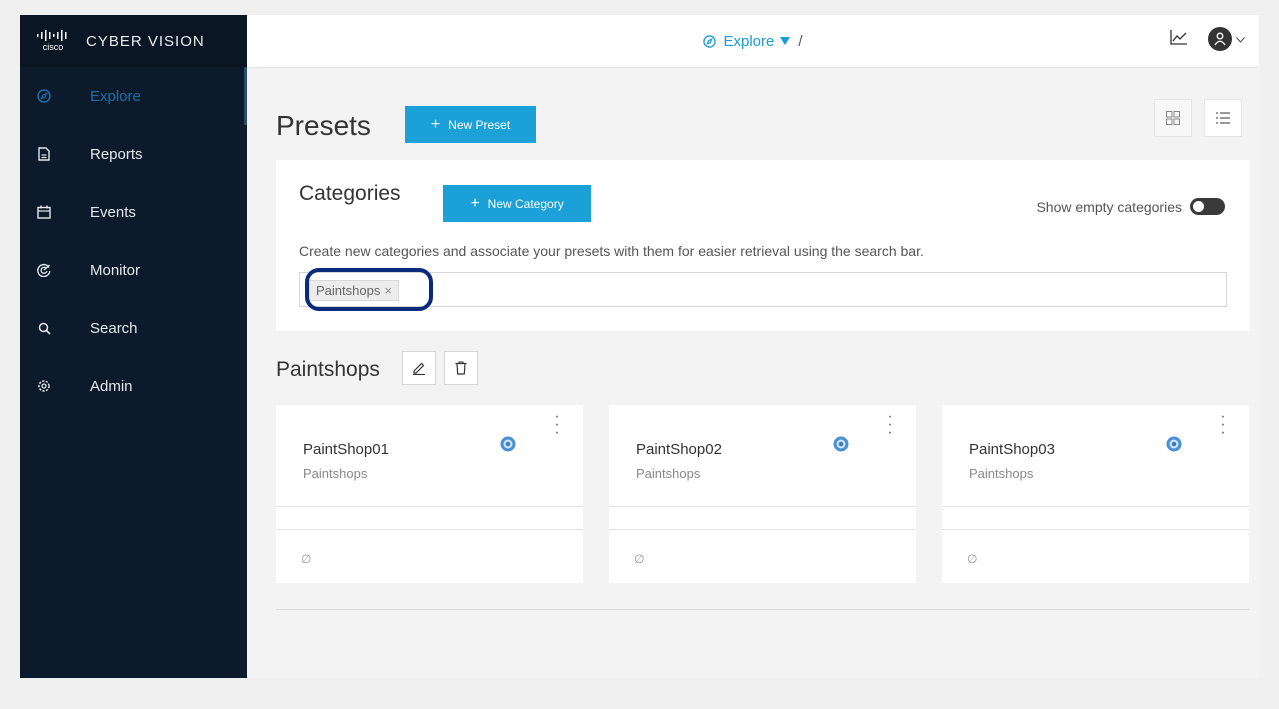  Describe the element at coordinates (348, 290) in the screenshot. I see `chip-label: Paintshops` at that location.